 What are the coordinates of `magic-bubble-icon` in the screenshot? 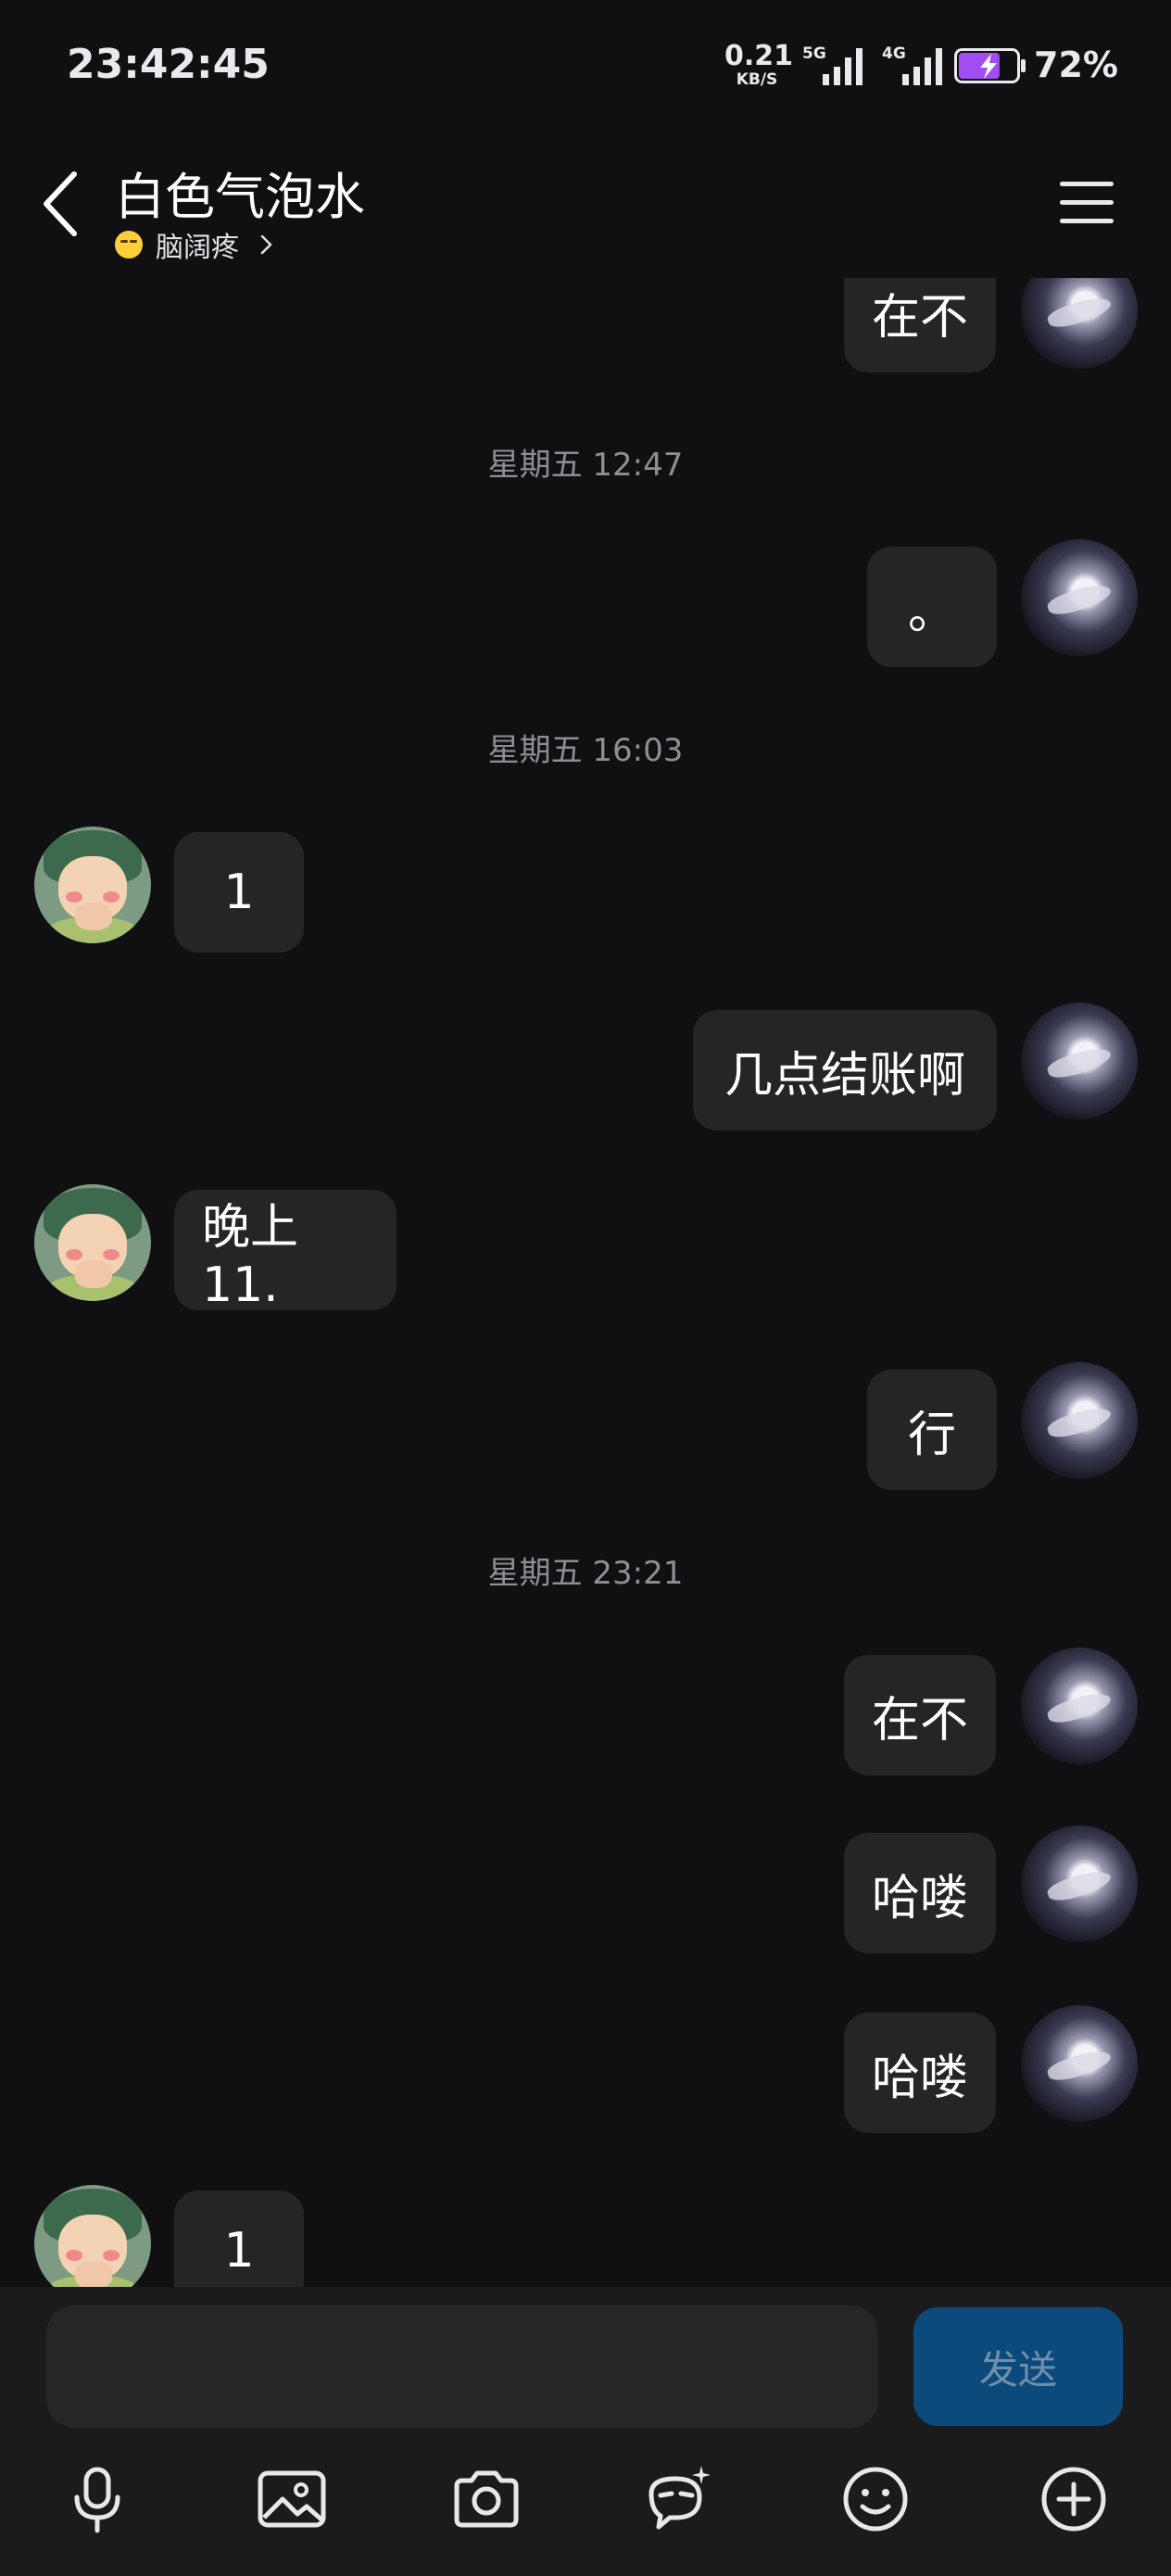 It's located at (679, 2499).